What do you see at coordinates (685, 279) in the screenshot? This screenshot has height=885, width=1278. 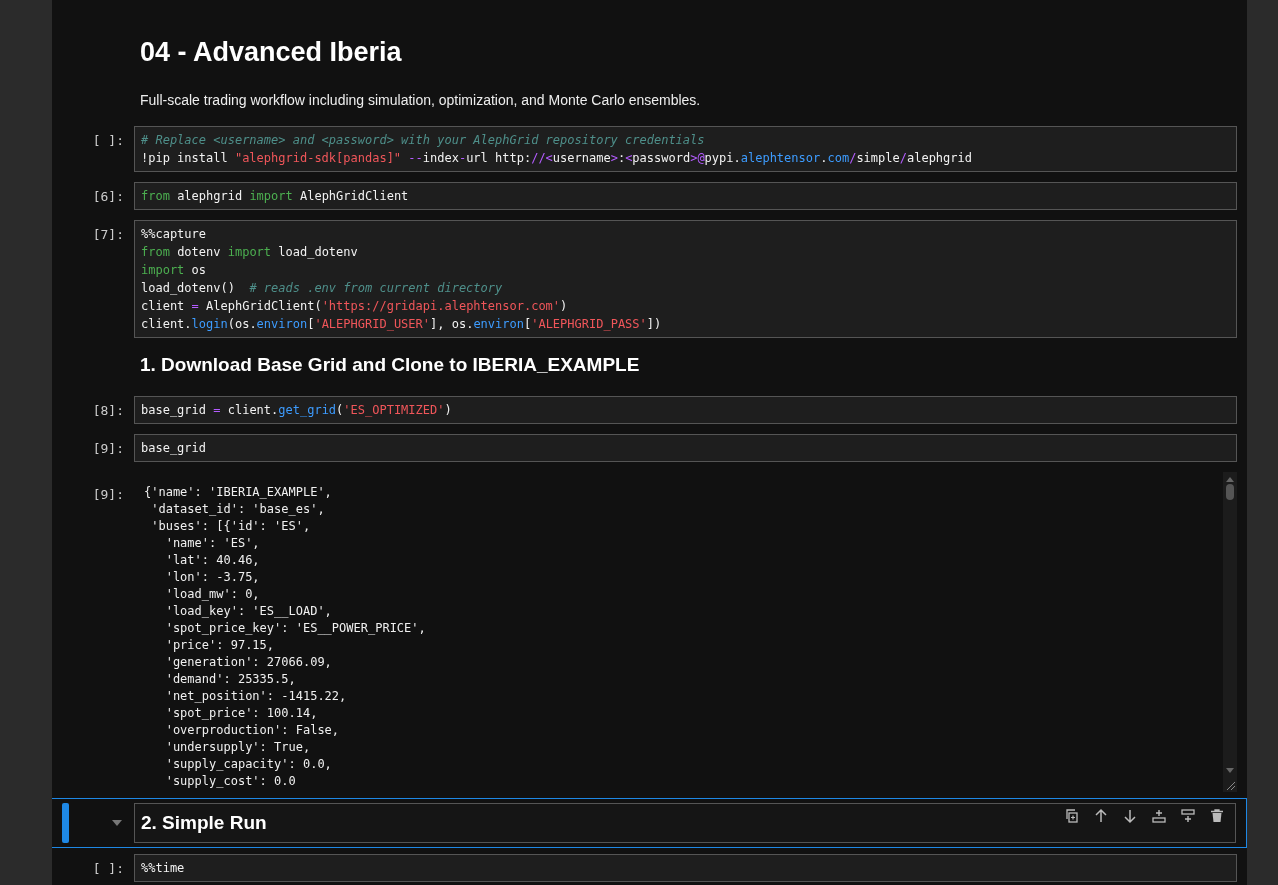 I see `code-cell` at bounding box center [685, 279].